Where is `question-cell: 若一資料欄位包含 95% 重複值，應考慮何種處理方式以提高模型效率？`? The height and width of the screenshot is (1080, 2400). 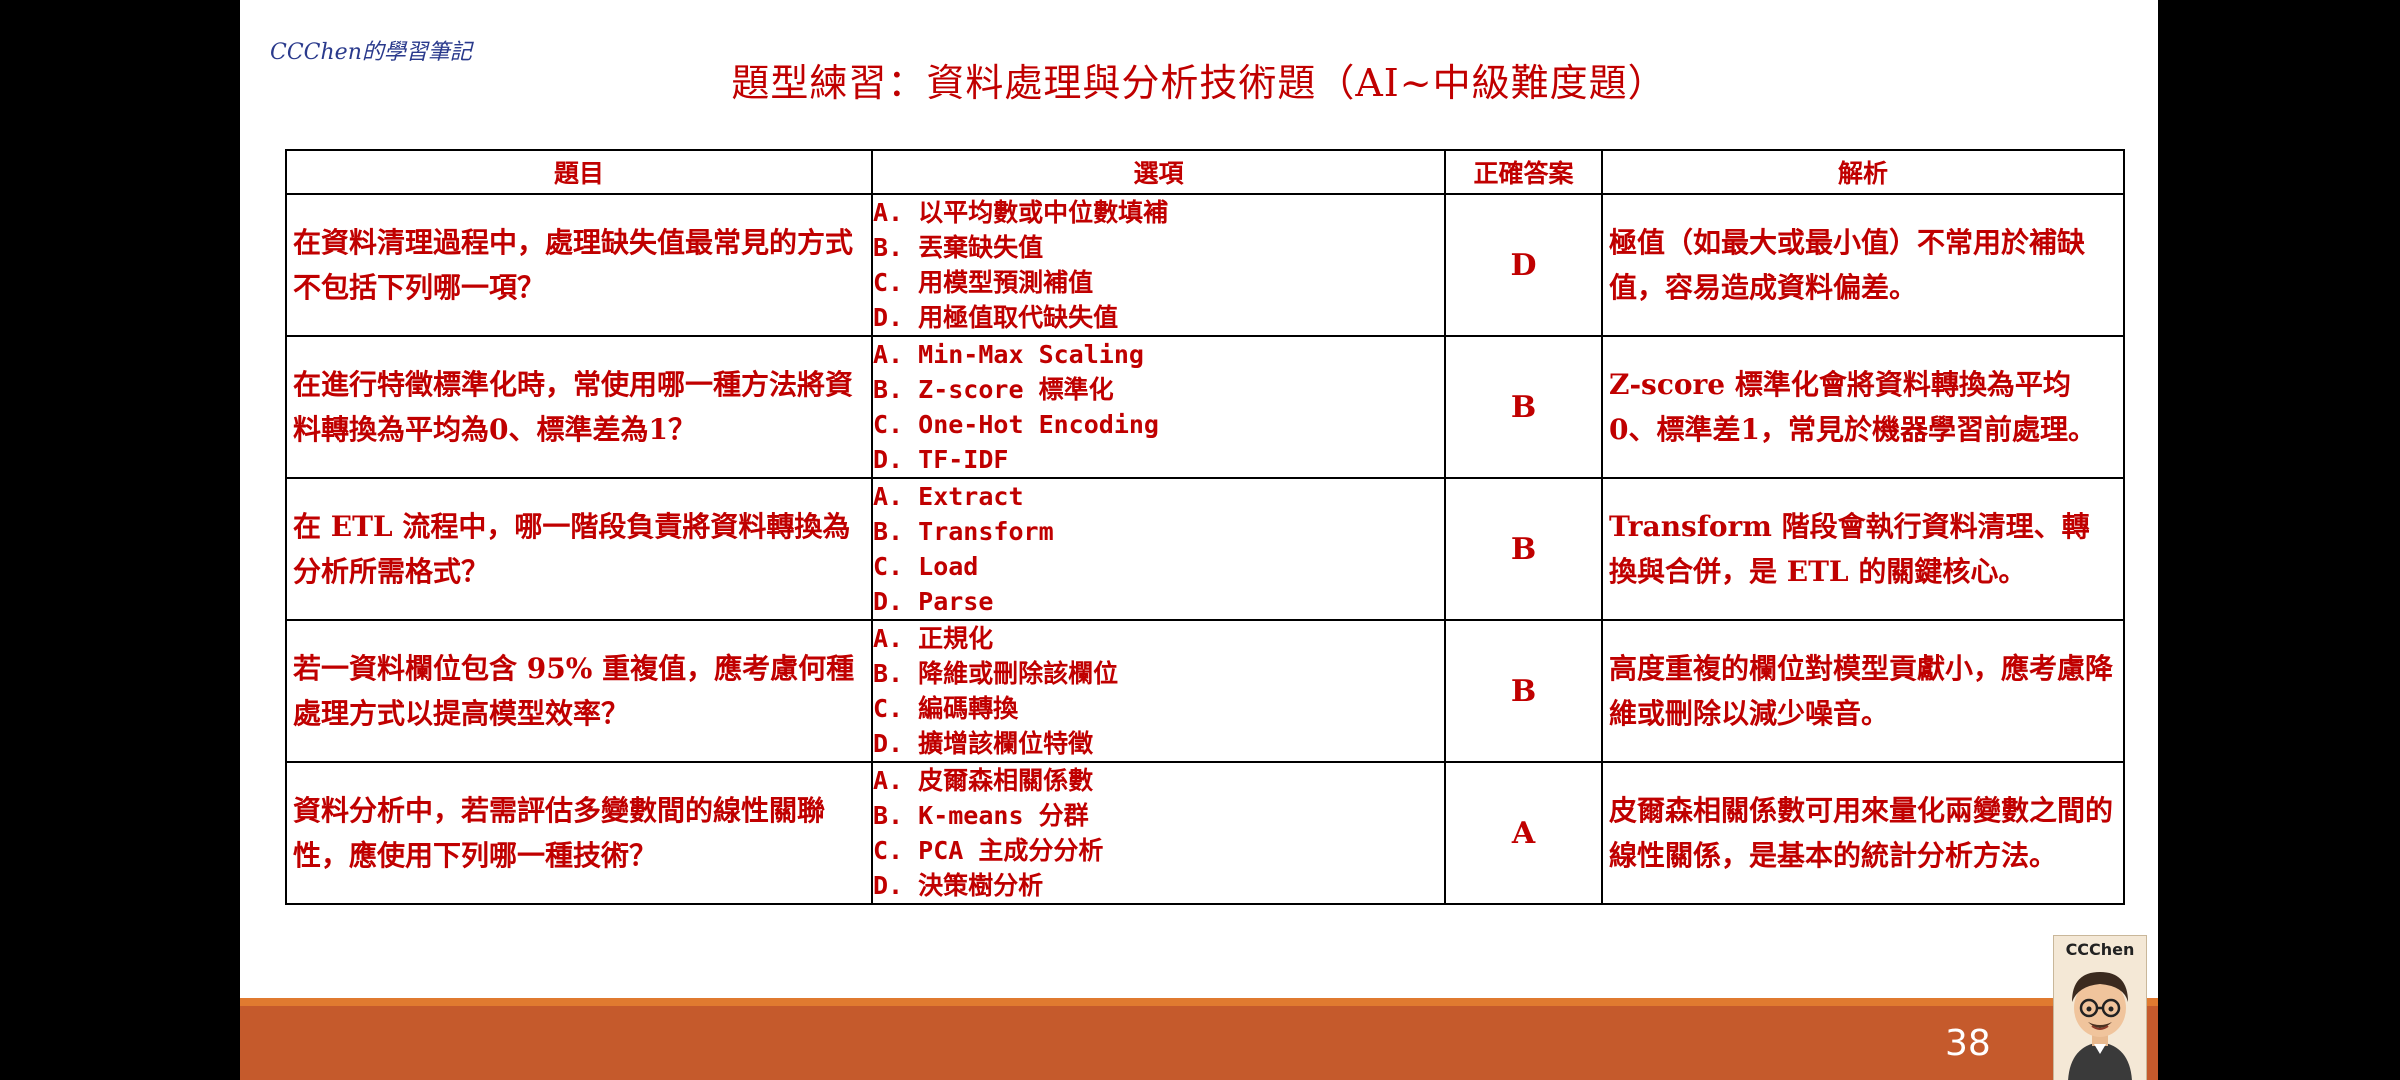 question-cell: 若一資料欄位包含 95% 重複值，應考慮何種處理方式以提高模型效率？ is located at coordinates (579, 691).